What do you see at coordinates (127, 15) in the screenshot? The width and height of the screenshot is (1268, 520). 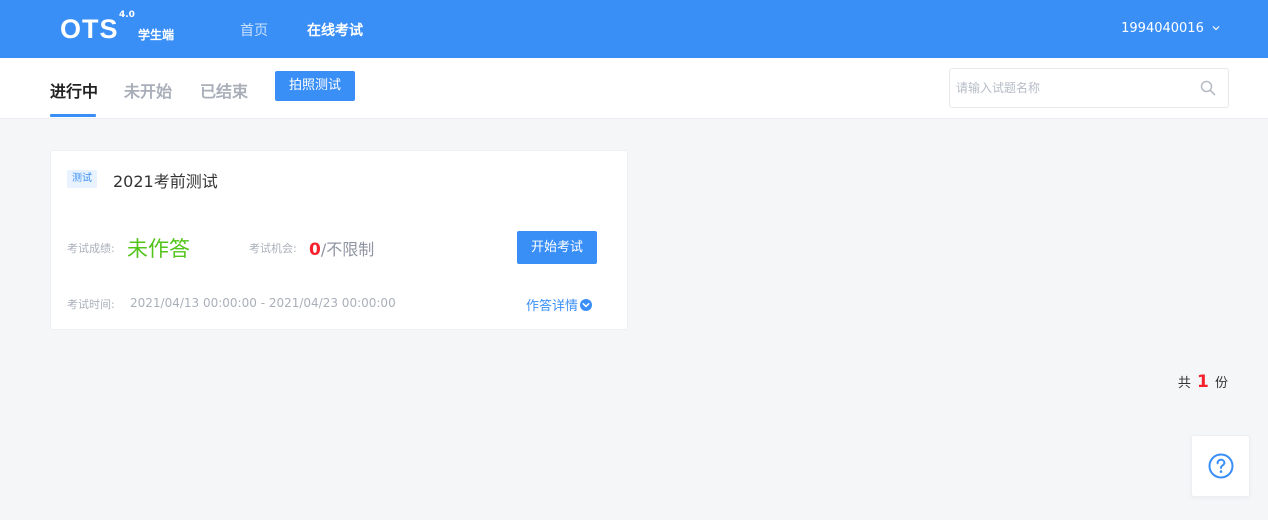 I see `logo-version: 4.0` at bounding box center [127, 15].